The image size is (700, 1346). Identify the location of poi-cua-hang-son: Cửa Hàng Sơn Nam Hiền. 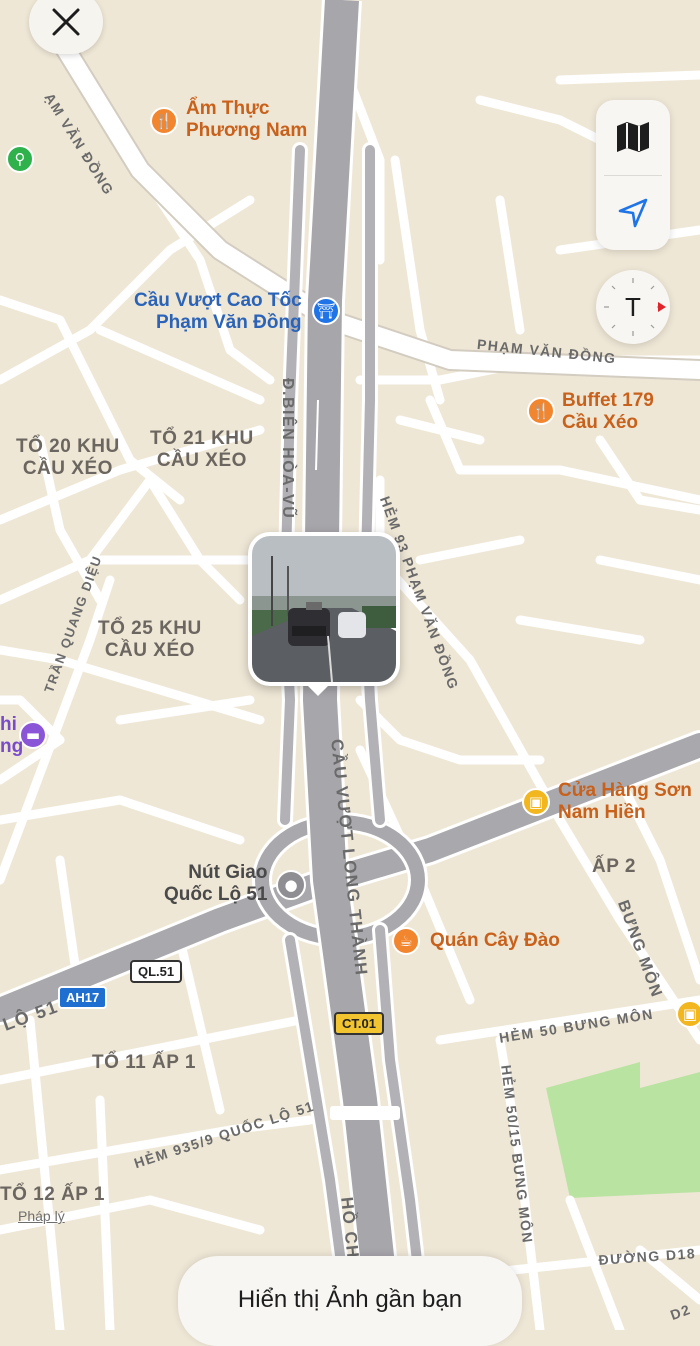
(625, 802).